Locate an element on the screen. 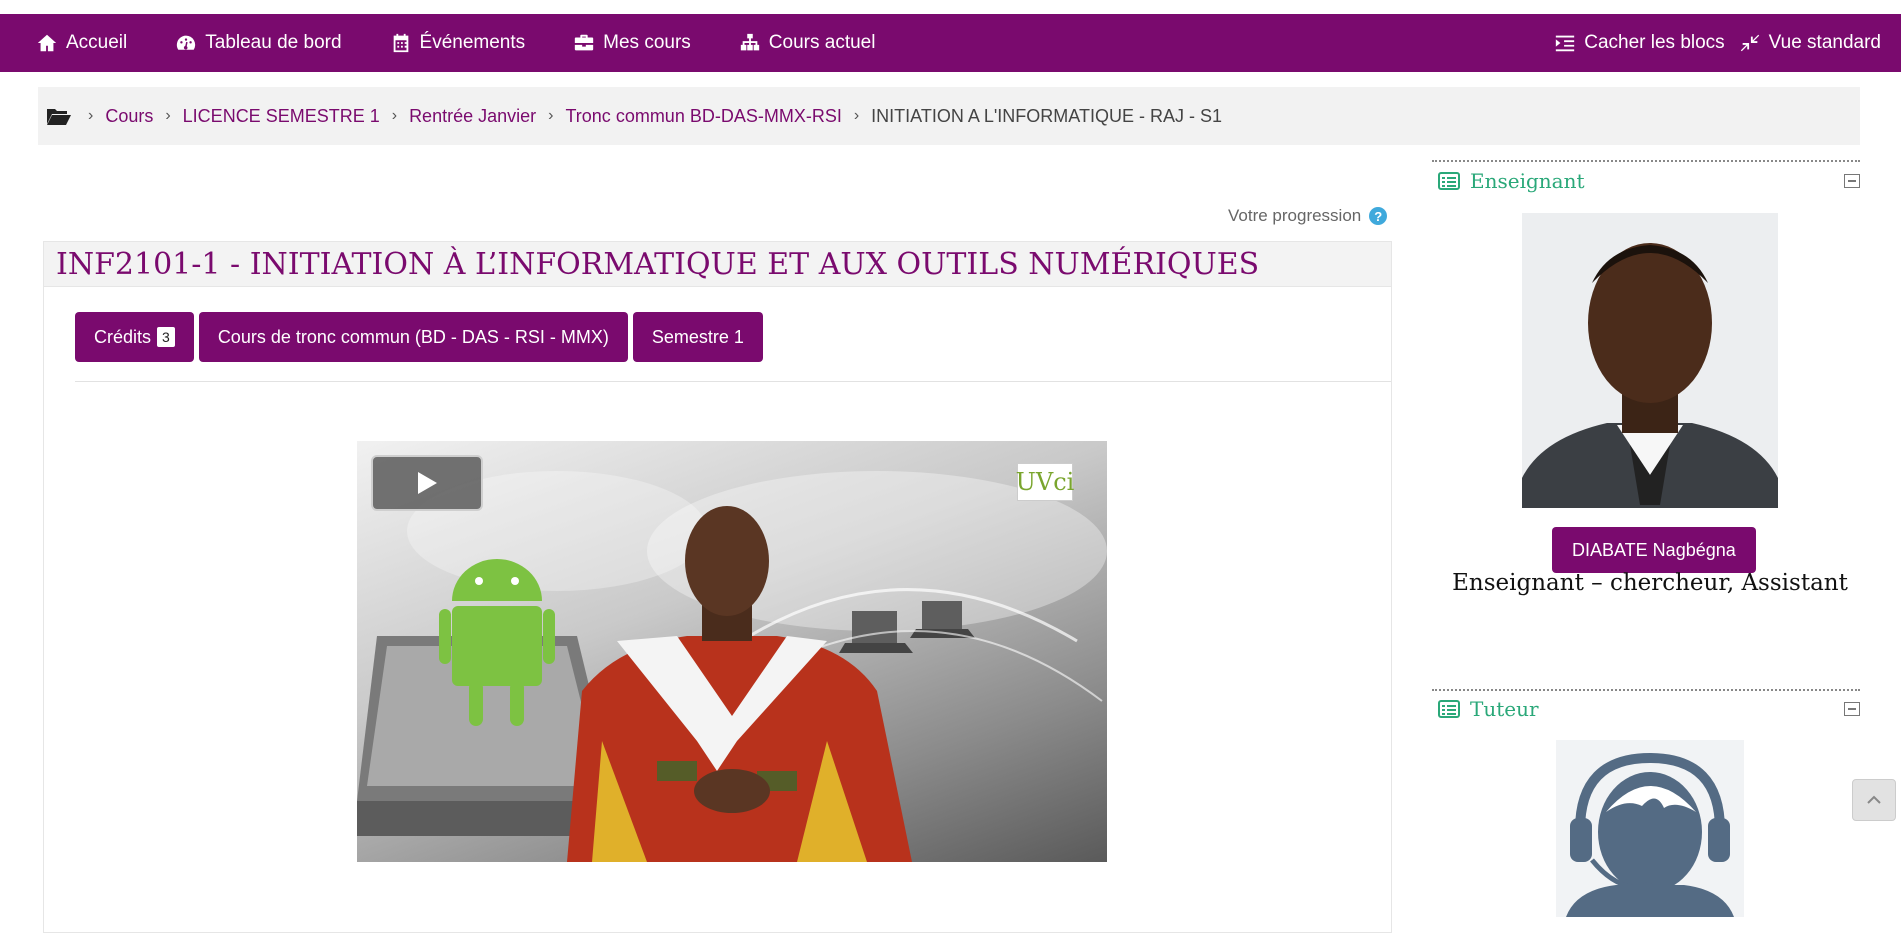 The height and width of the screenshot is (933, 1901). standard-view-button: Vue standard is located at coordinates (1810, 43).